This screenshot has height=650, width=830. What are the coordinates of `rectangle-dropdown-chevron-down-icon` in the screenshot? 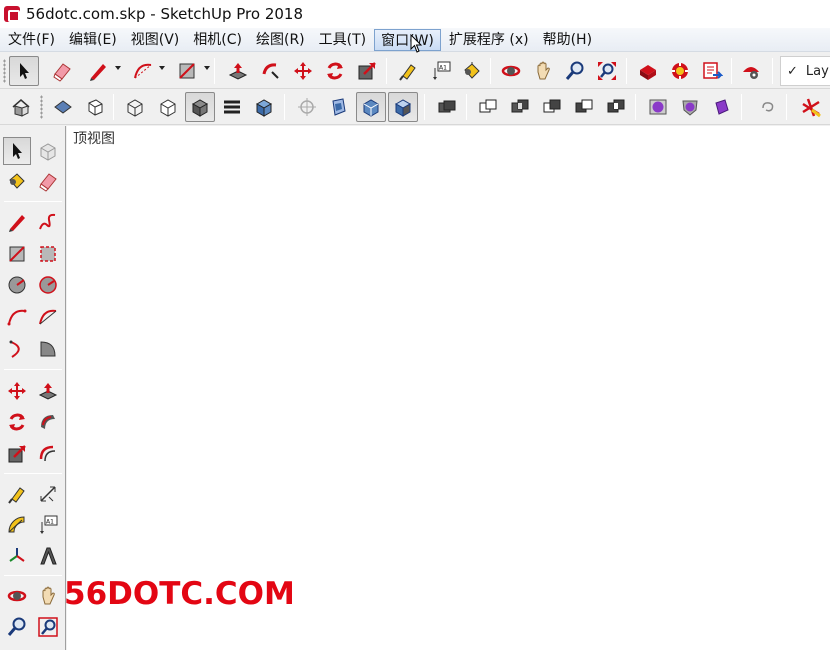 It's located at (207, 68).